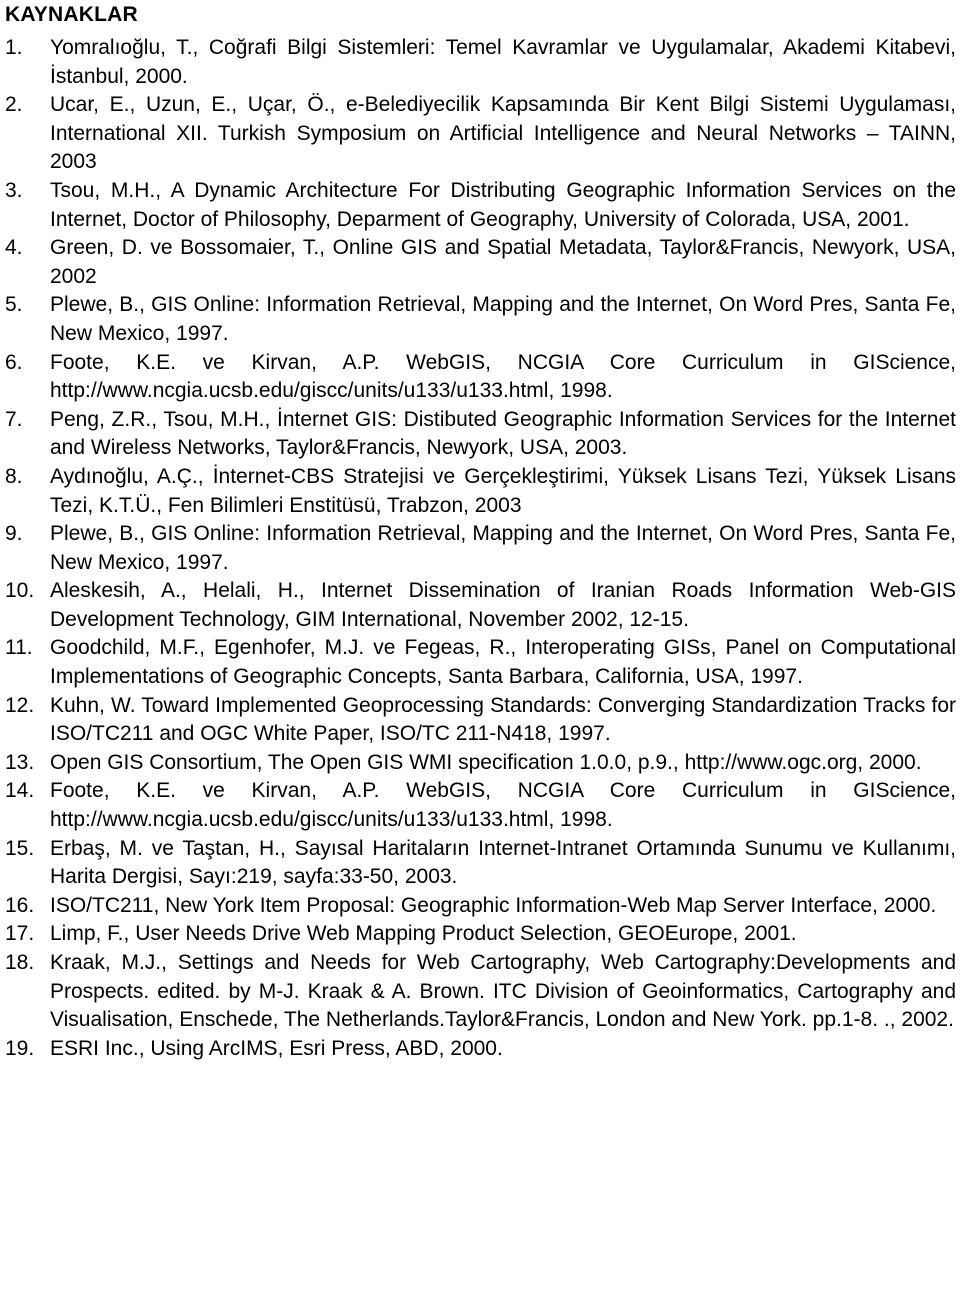  What do you see at coordinates (20, 962) in the screenshot?
I see `reference-number: 18.` at bounding box center [20, 962].